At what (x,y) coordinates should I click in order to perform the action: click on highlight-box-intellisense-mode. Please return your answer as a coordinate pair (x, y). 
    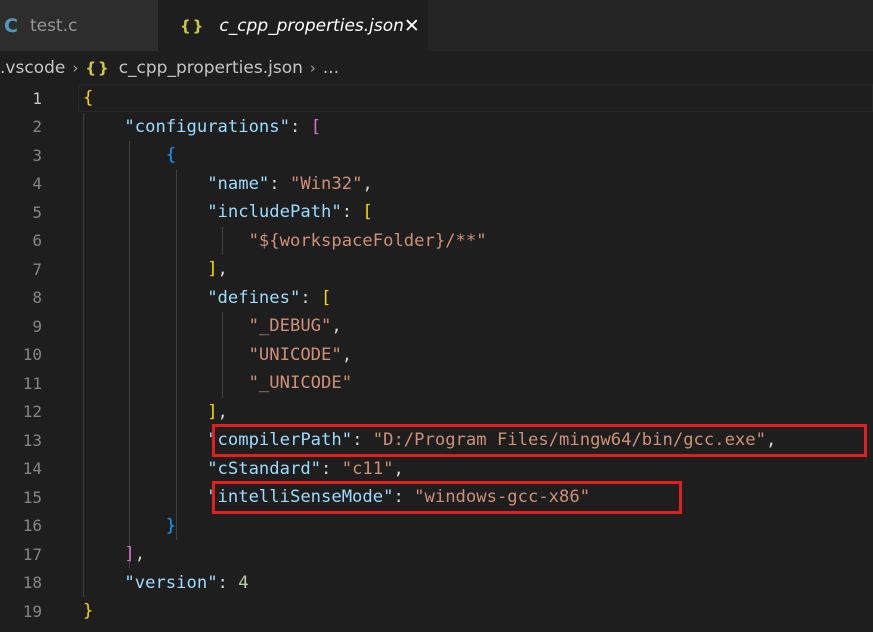
    Looking at the image, I should click on (447, 497).